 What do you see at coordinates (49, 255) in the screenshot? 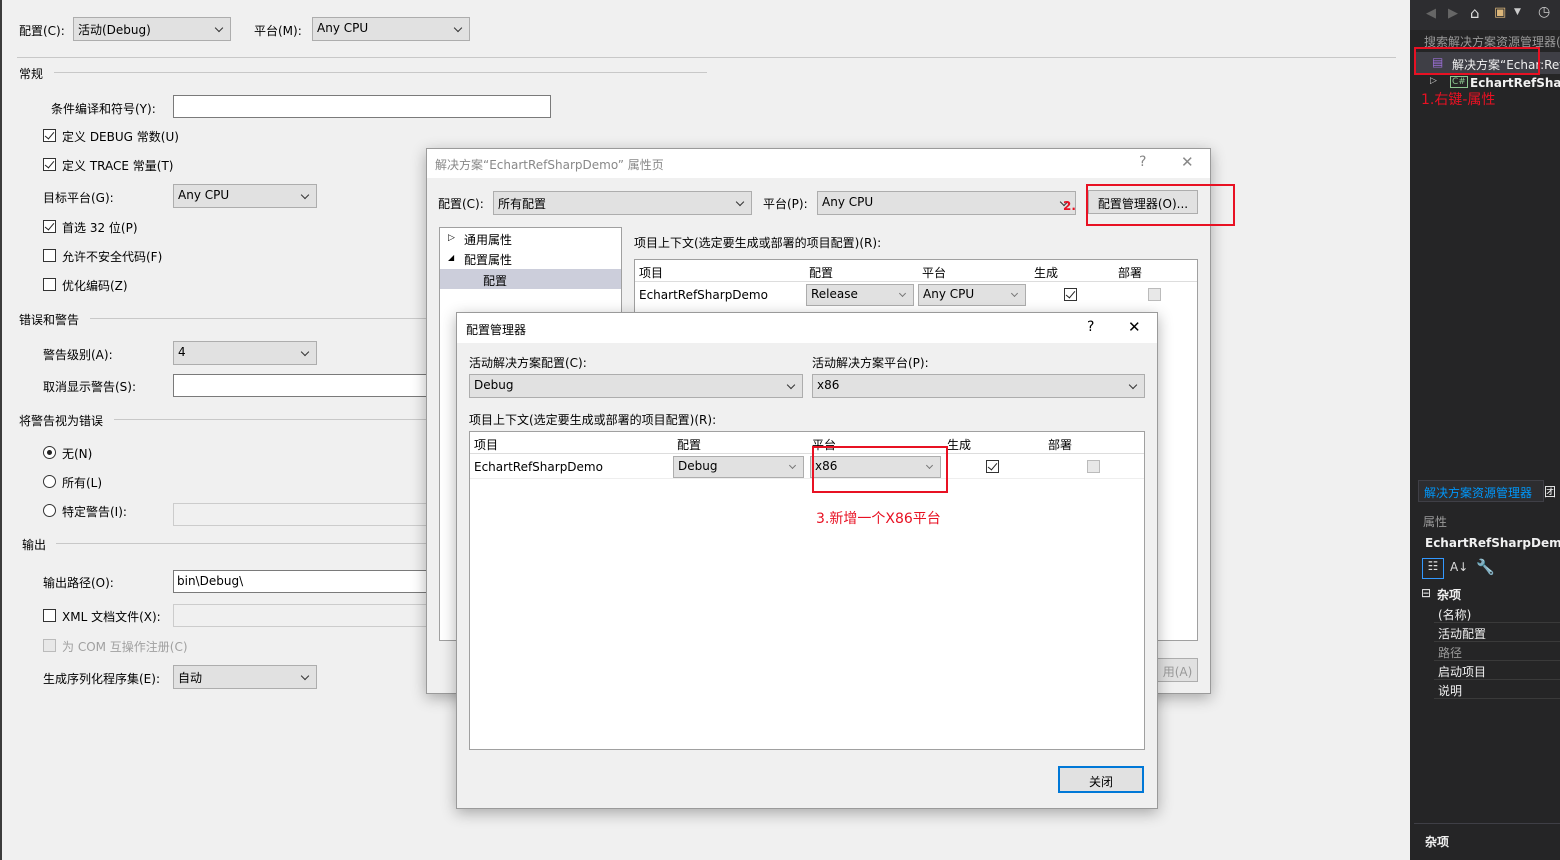
I see `unsafe-checkbox` at bounding box center [49, 255].